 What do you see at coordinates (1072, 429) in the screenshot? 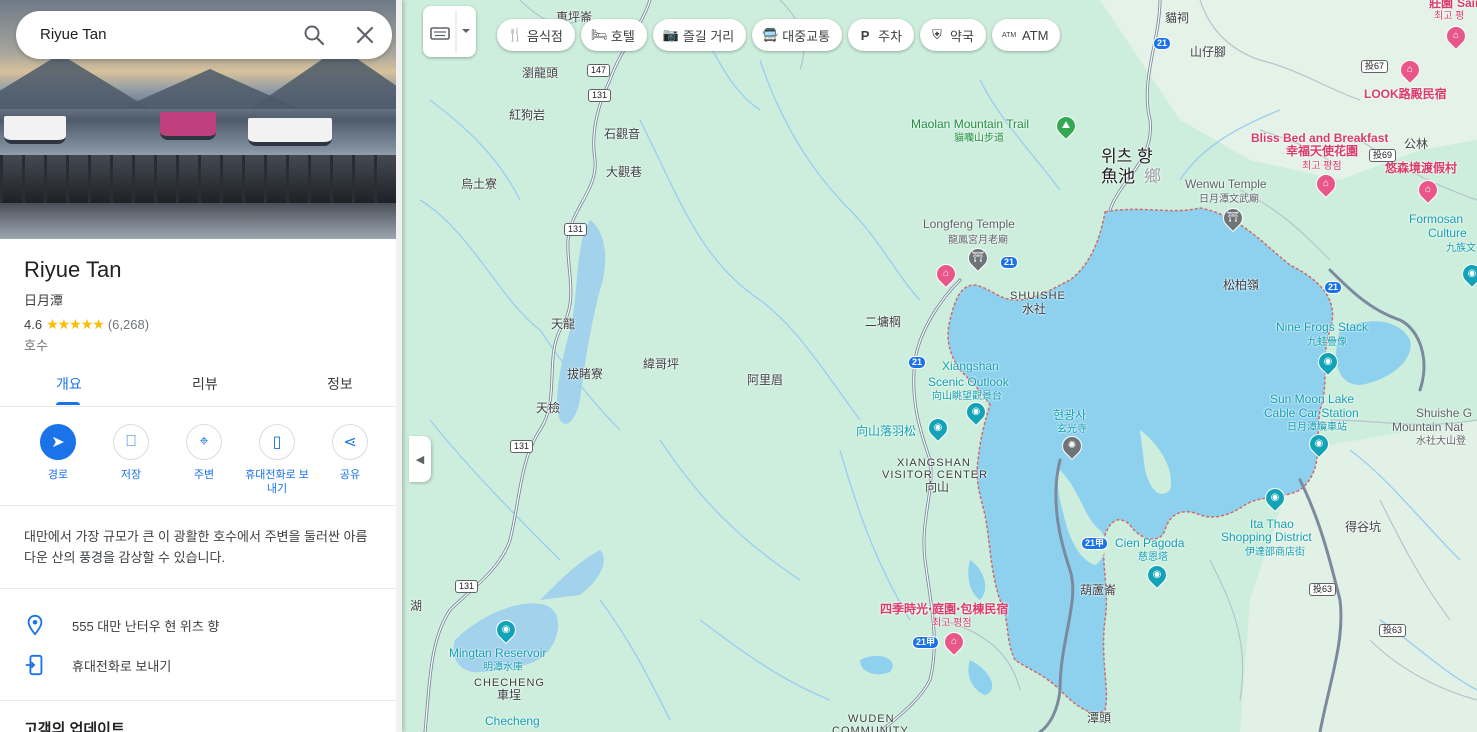
I see `poi-xuanguang-temple-cn: 玄光寺` at bounding box center [1072, 429].